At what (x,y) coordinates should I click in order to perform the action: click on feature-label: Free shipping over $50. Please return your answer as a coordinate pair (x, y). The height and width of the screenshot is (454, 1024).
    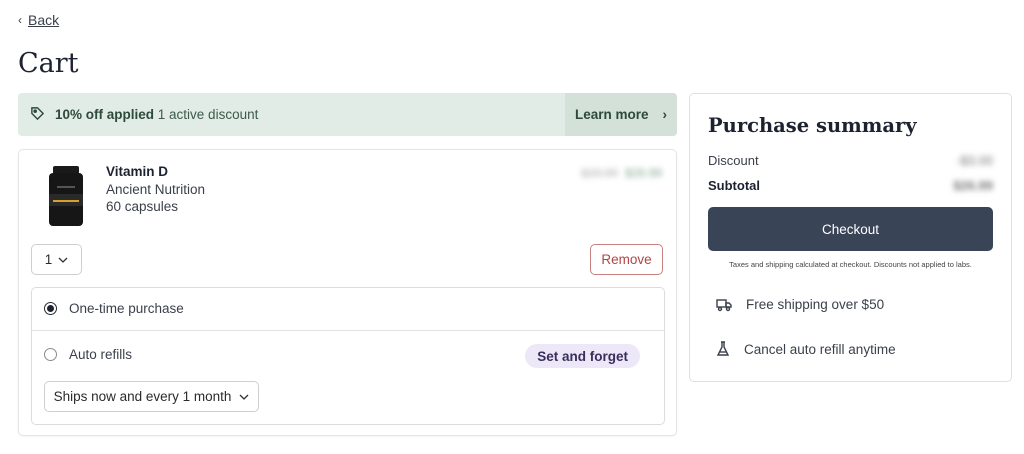
    Looking at the image, I should click on (815, 304).